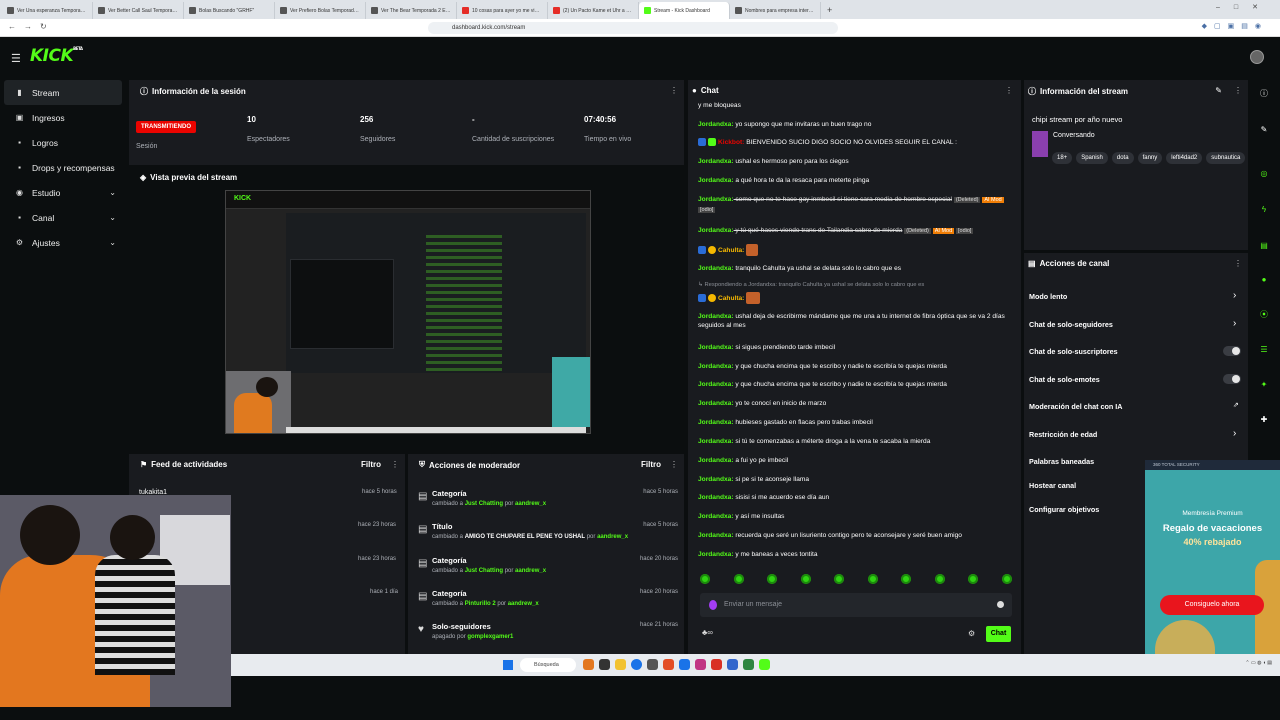  Describe the element at coordinates (63, 167) in the screenshot. I see `sidebar-item-drops: ▪ Drops y recompensas` at that location.